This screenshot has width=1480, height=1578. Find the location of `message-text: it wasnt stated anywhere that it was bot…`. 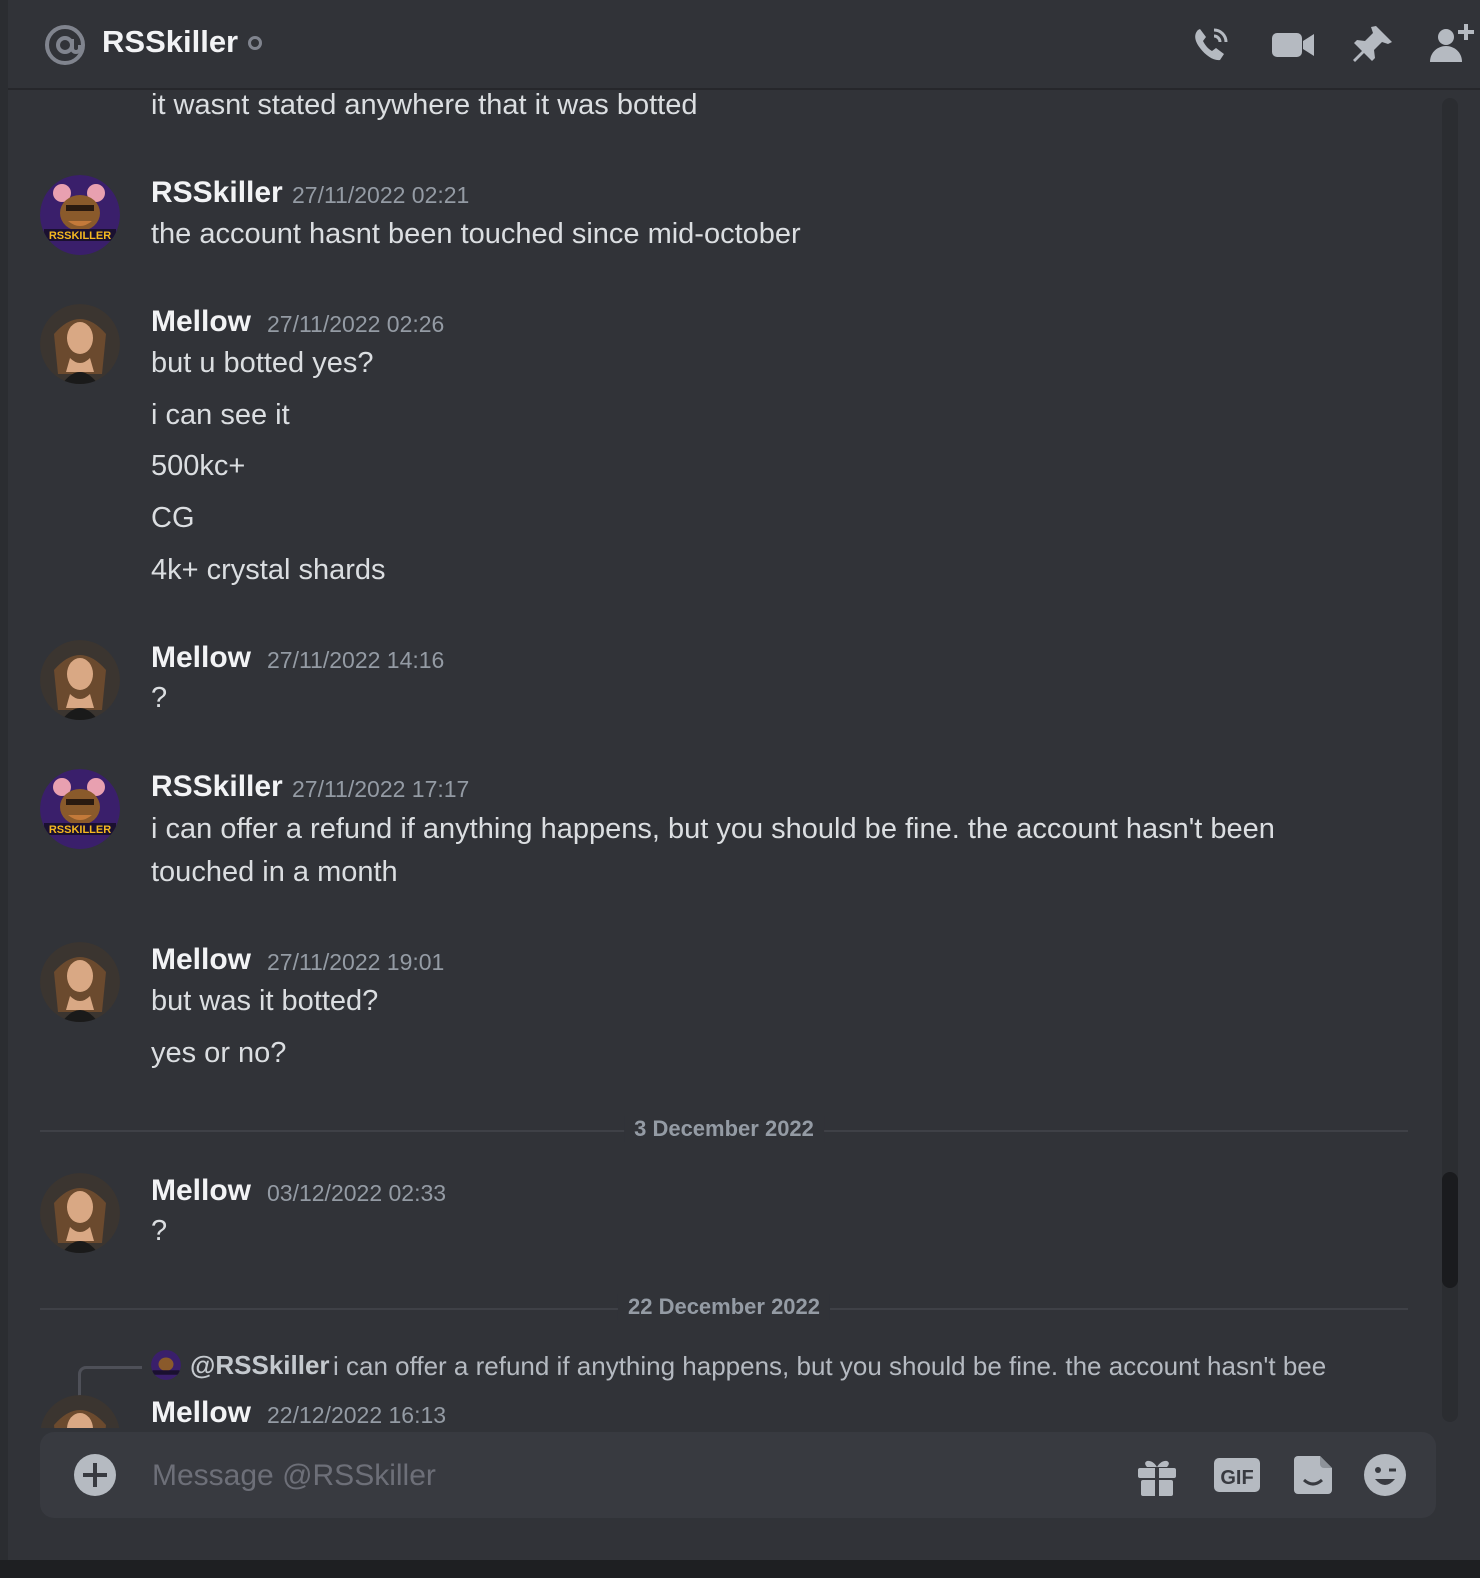

message-text: it wasnt stated anywhere that it was bot… is located at coordinates (424, 106).